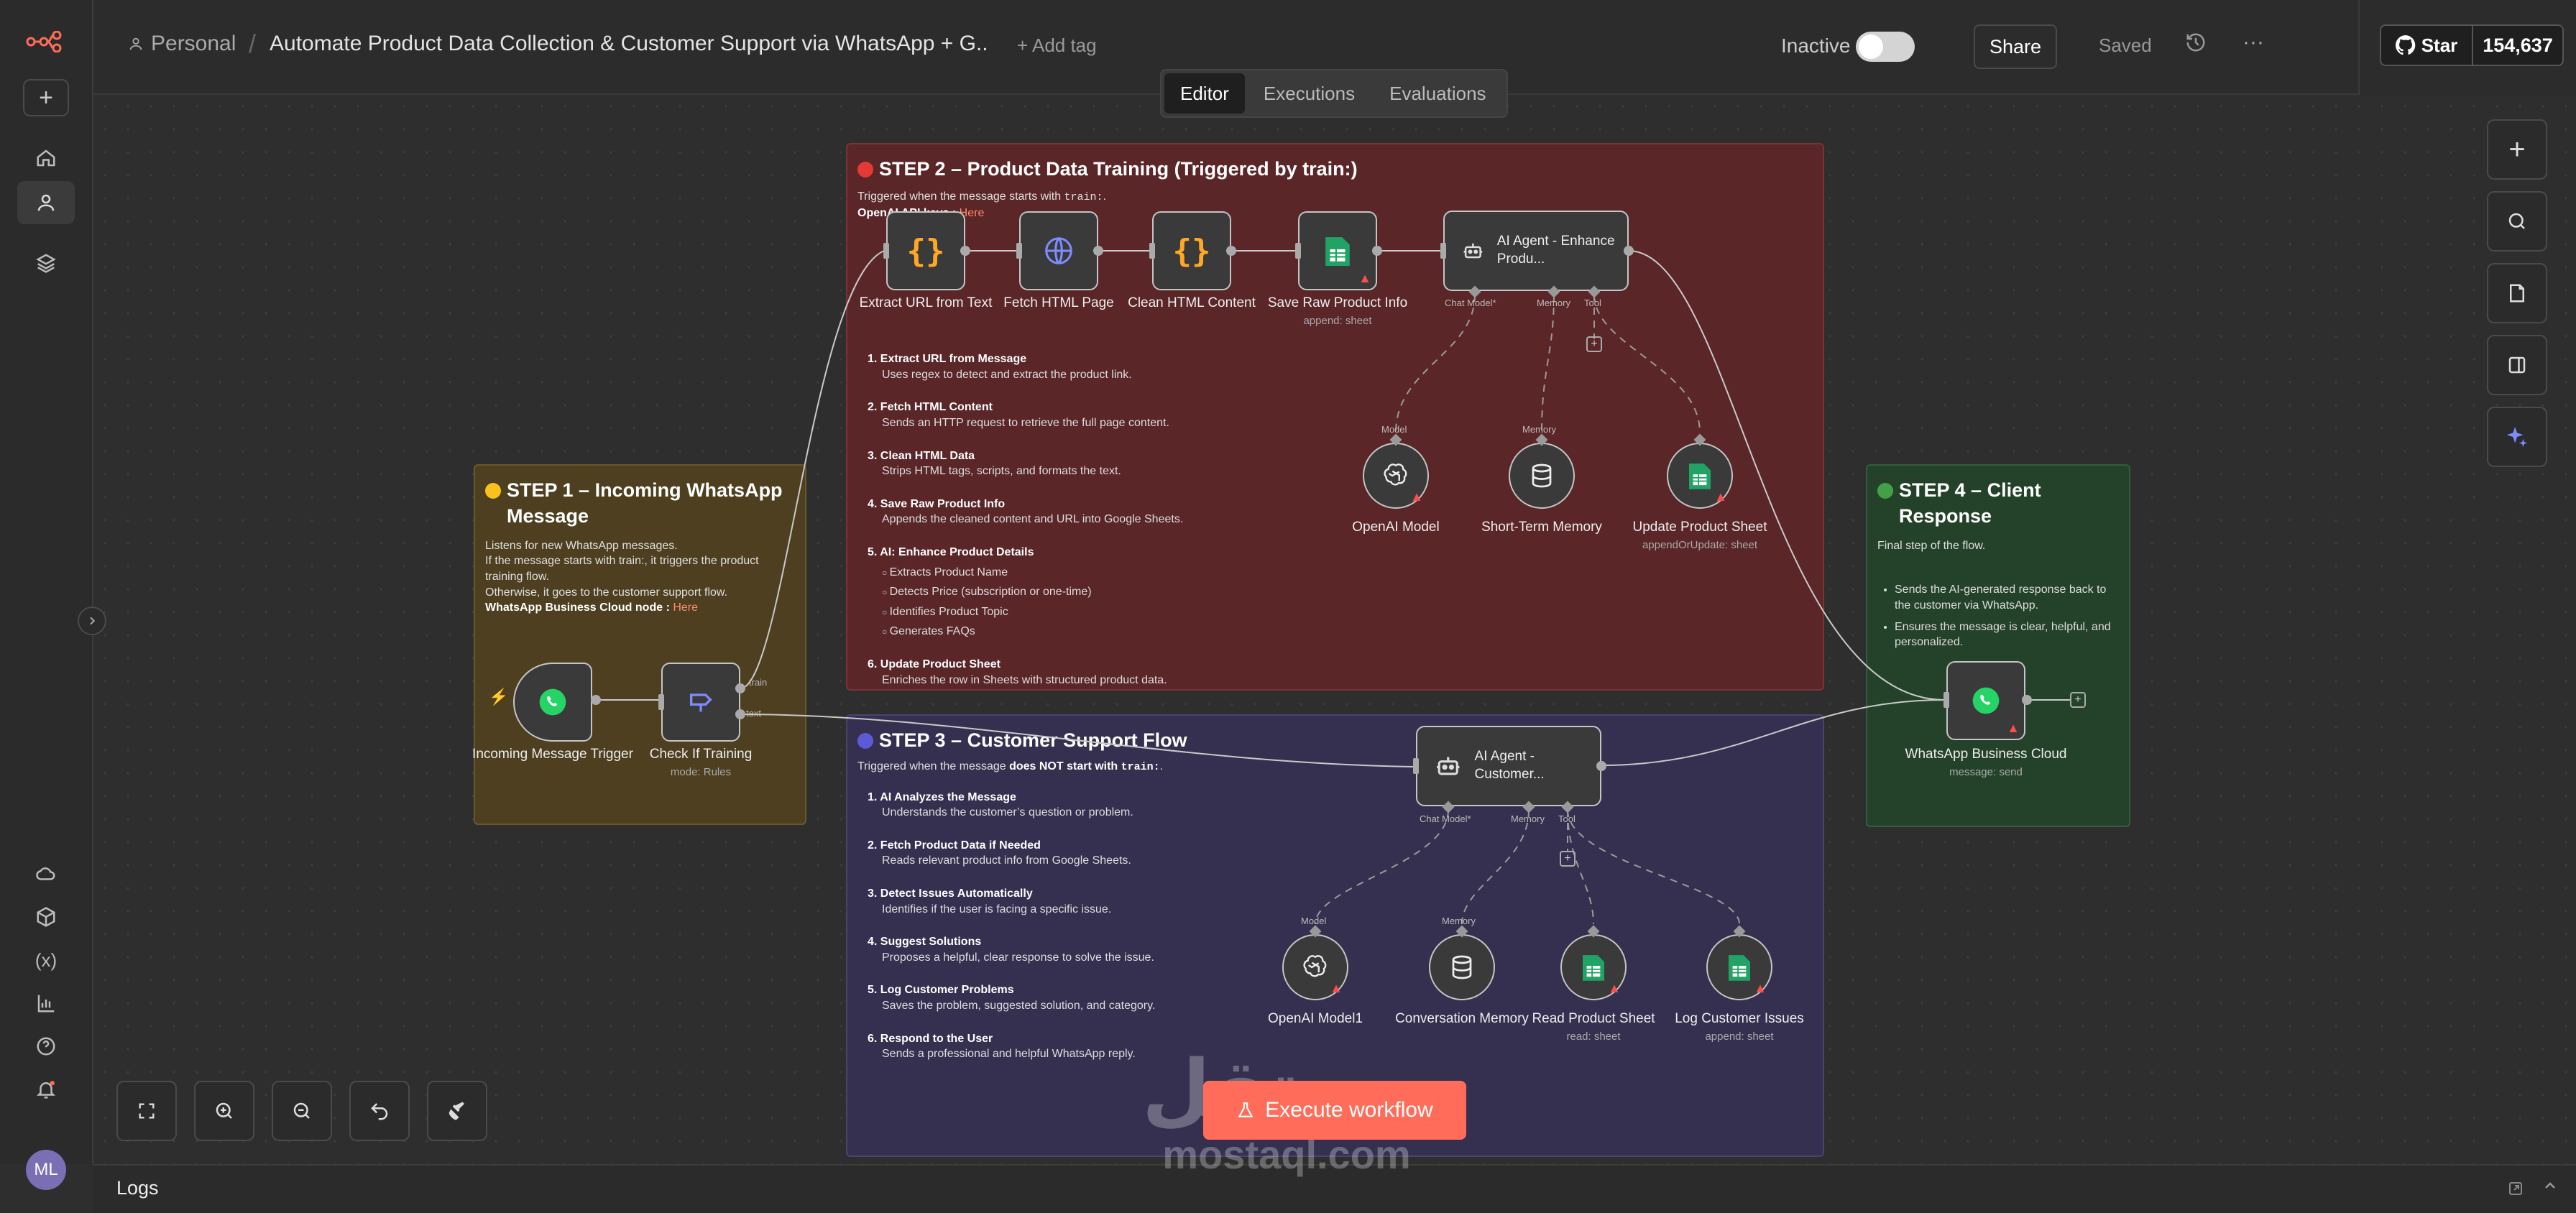  Describe the element at coordinates (1334, 1189) in the screenshot. I see `logs-panel: Logs` at that location.